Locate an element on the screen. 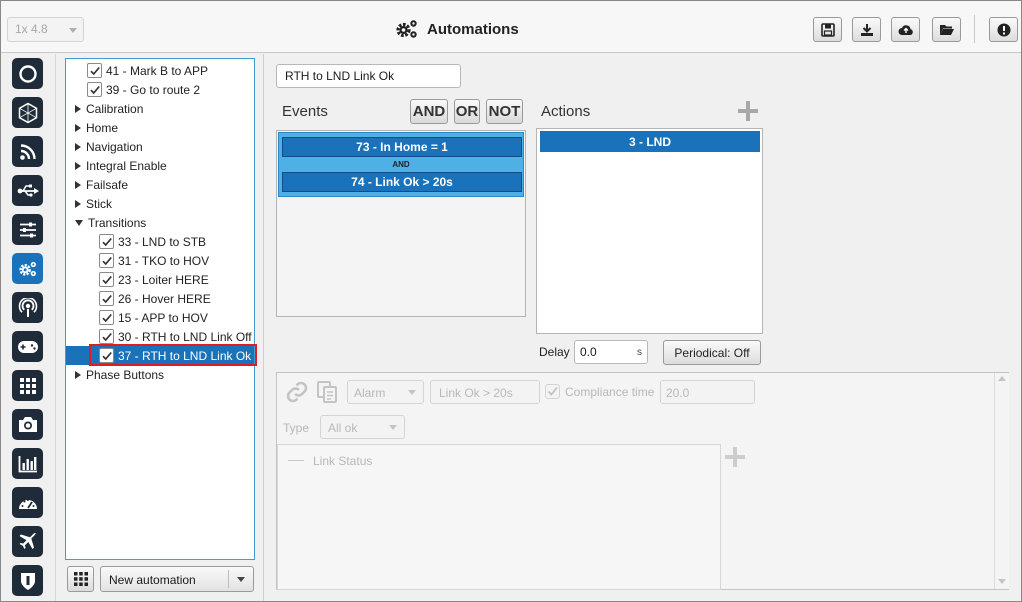  tree-item: 23 - Loiter HERE is located at coordinates (160, 279).